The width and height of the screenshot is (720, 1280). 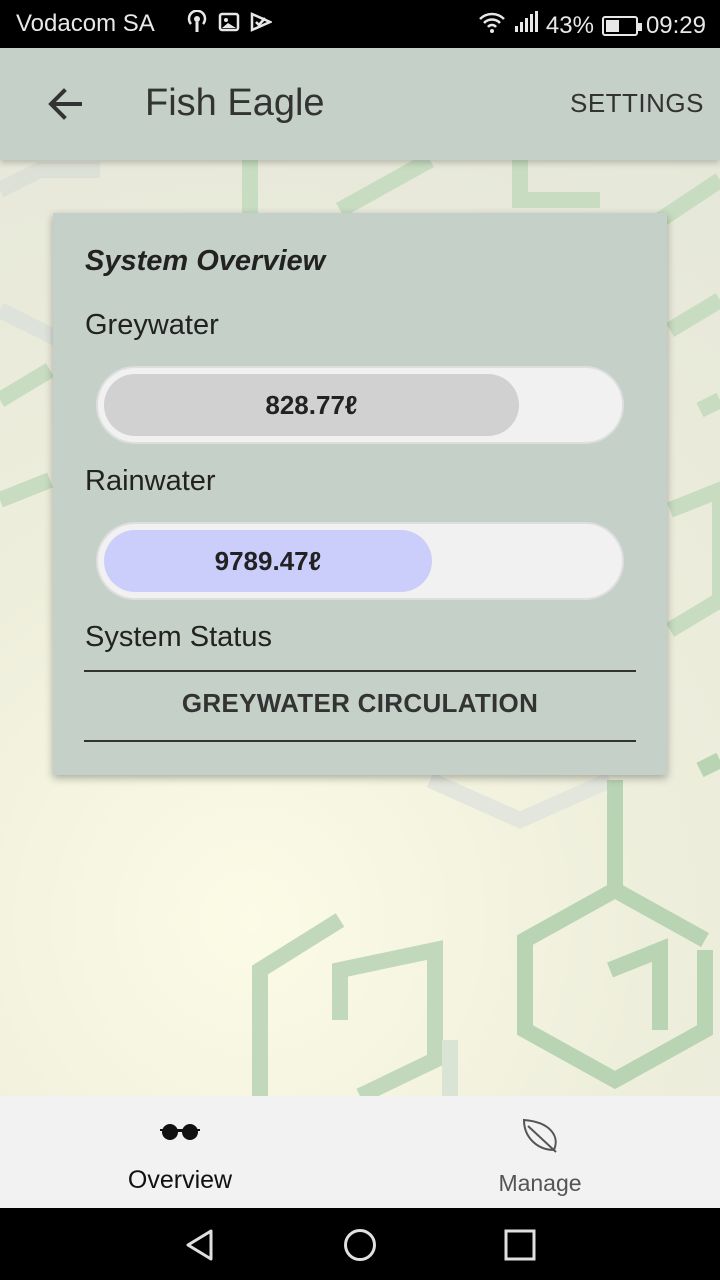 What do you see at coordinates (526, 25) in the screenshot?
I see `signal-icon` at bounding box center [526, 25].